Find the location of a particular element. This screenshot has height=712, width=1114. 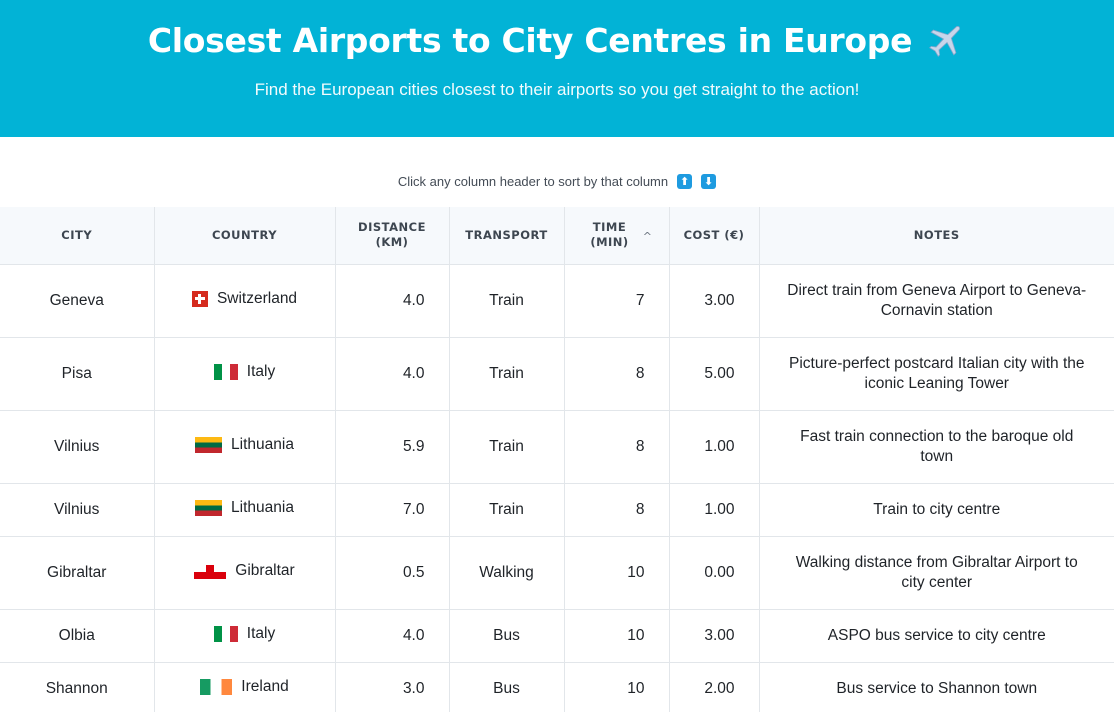

cell-cost: 2.00 is located at coordinates (714, 687).